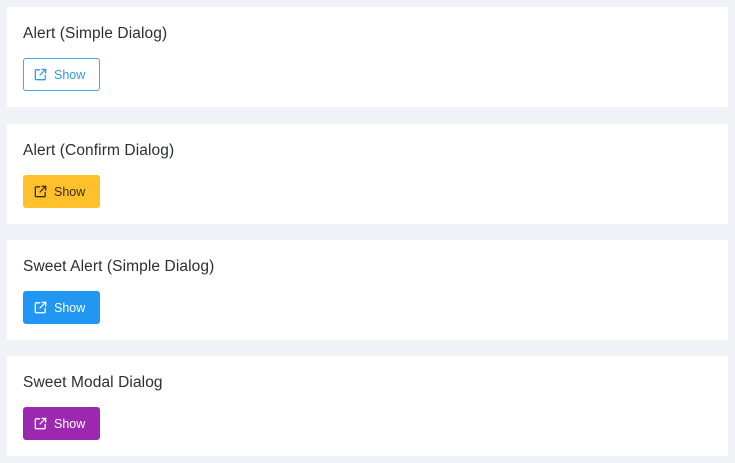 The width and height of the screenshot is (735, 463). I want to click on card-title: Sweet Modal Dialog, so click(93, 382).